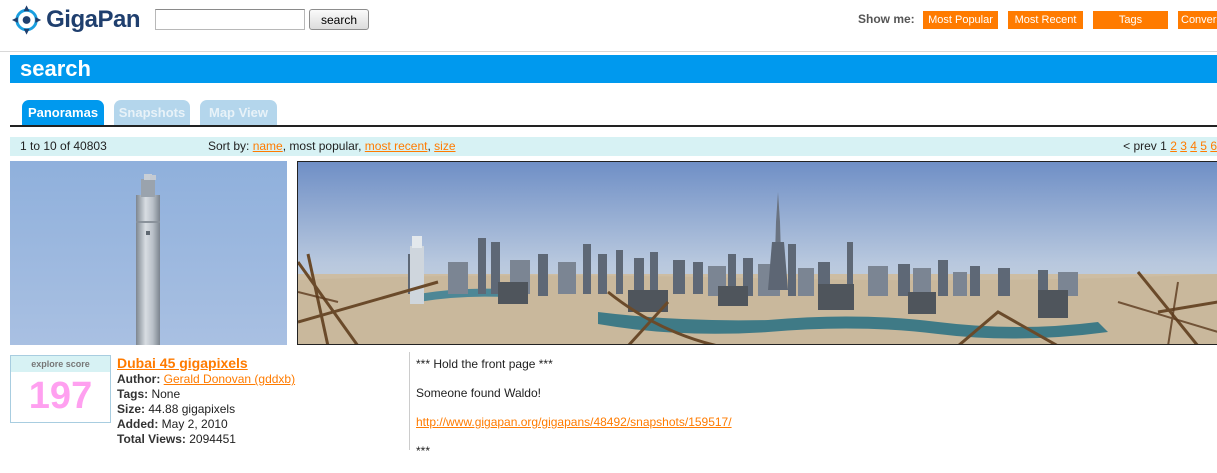 The height and width of the screenshot is (473, 1217). Describe the element at coordinates (257, 363) in the screenshot. I see `gigapan-title-link: Dubai 45 gigapixels` at that location.